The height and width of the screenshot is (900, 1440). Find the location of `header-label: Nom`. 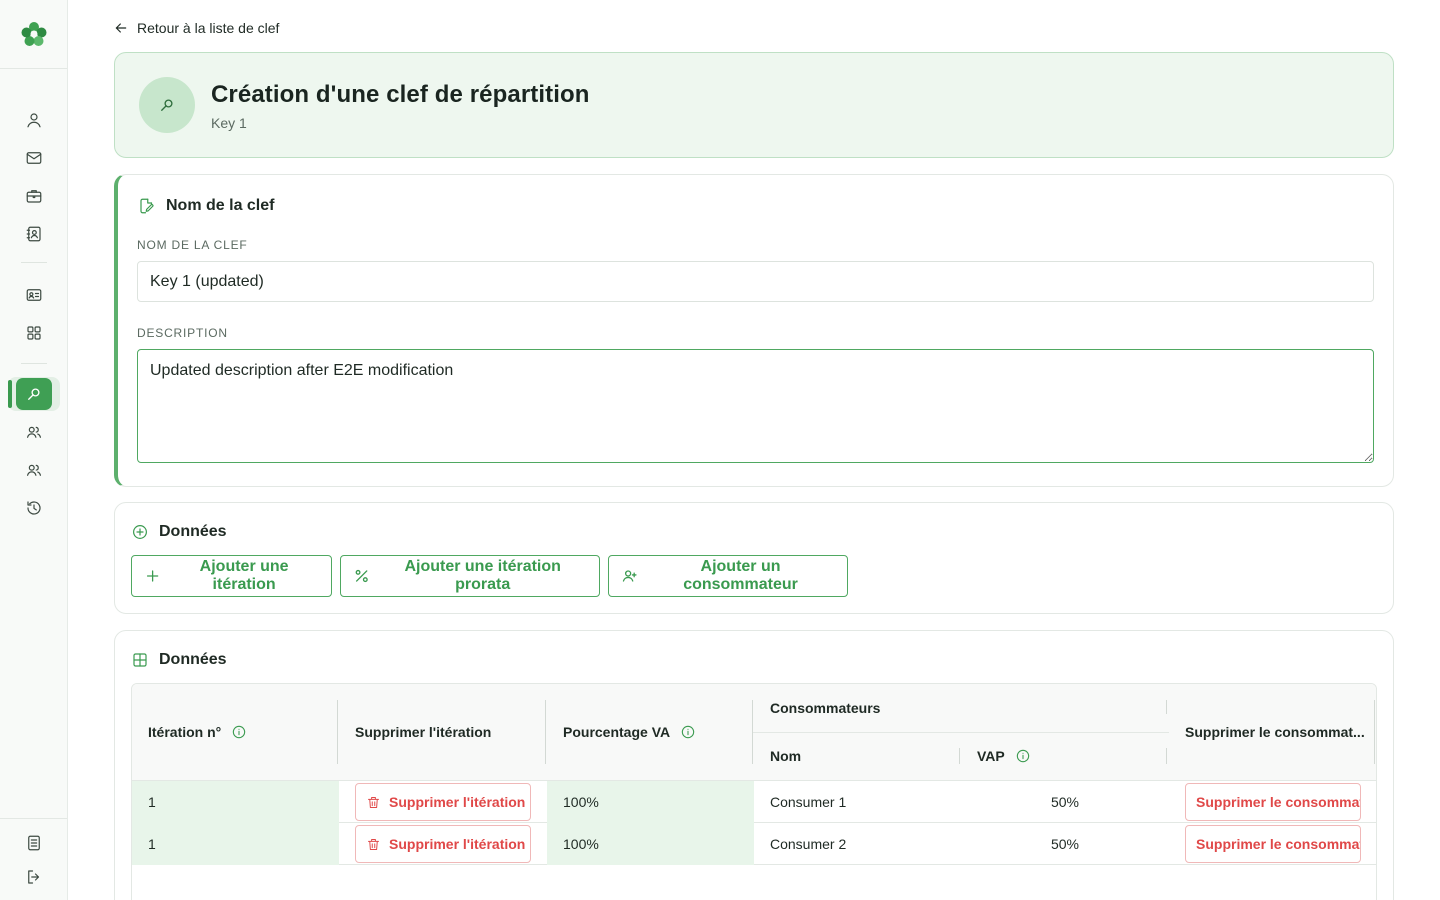

header-label: Nom is located at coordinates (786, 756).